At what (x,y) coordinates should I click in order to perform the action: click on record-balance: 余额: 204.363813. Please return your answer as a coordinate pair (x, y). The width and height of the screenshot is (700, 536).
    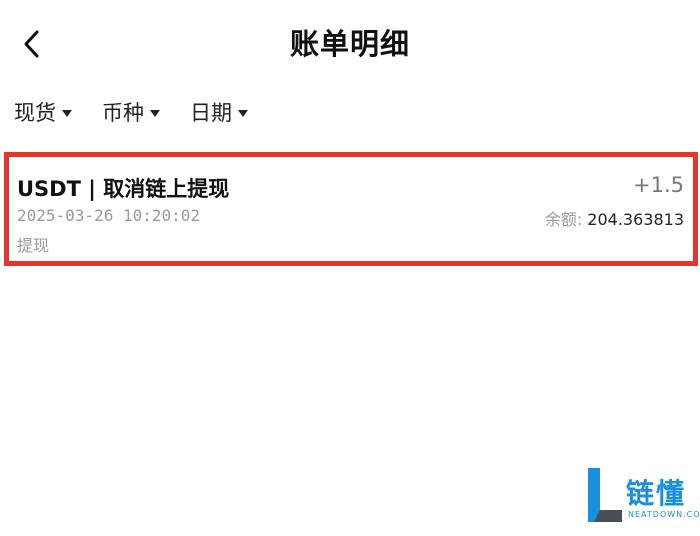
    Looking at the image, I should click on (614, 218).